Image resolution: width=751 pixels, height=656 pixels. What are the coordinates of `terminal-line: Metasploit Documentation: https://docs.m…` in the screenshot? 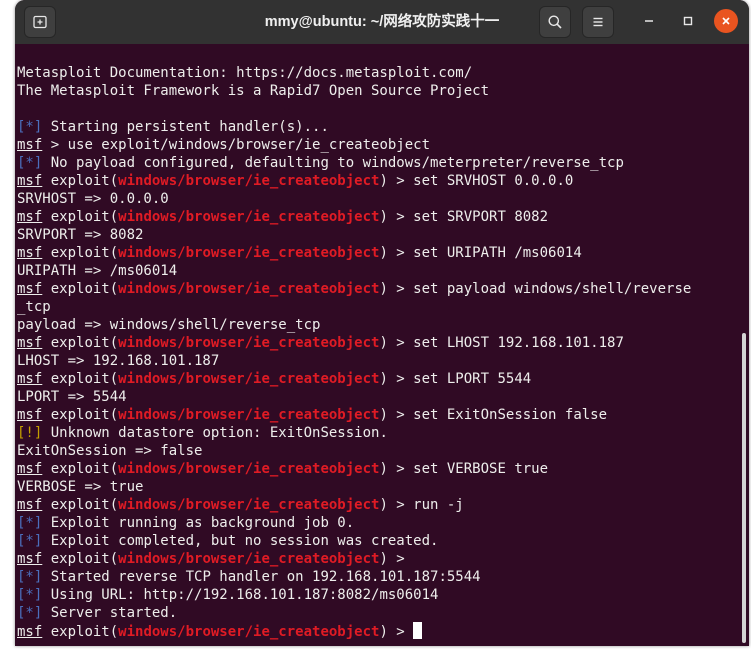 It's located at (383, 73).